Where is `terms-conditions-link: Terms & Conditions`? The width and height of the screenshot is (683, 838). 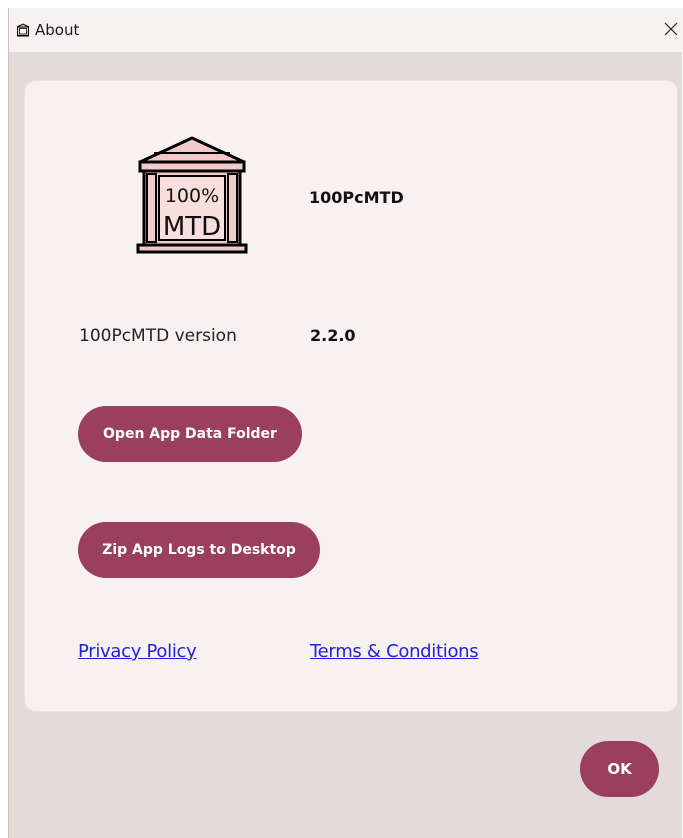 terms-conditions-link: Terms & Conditions is located at coordinates (394, 652).